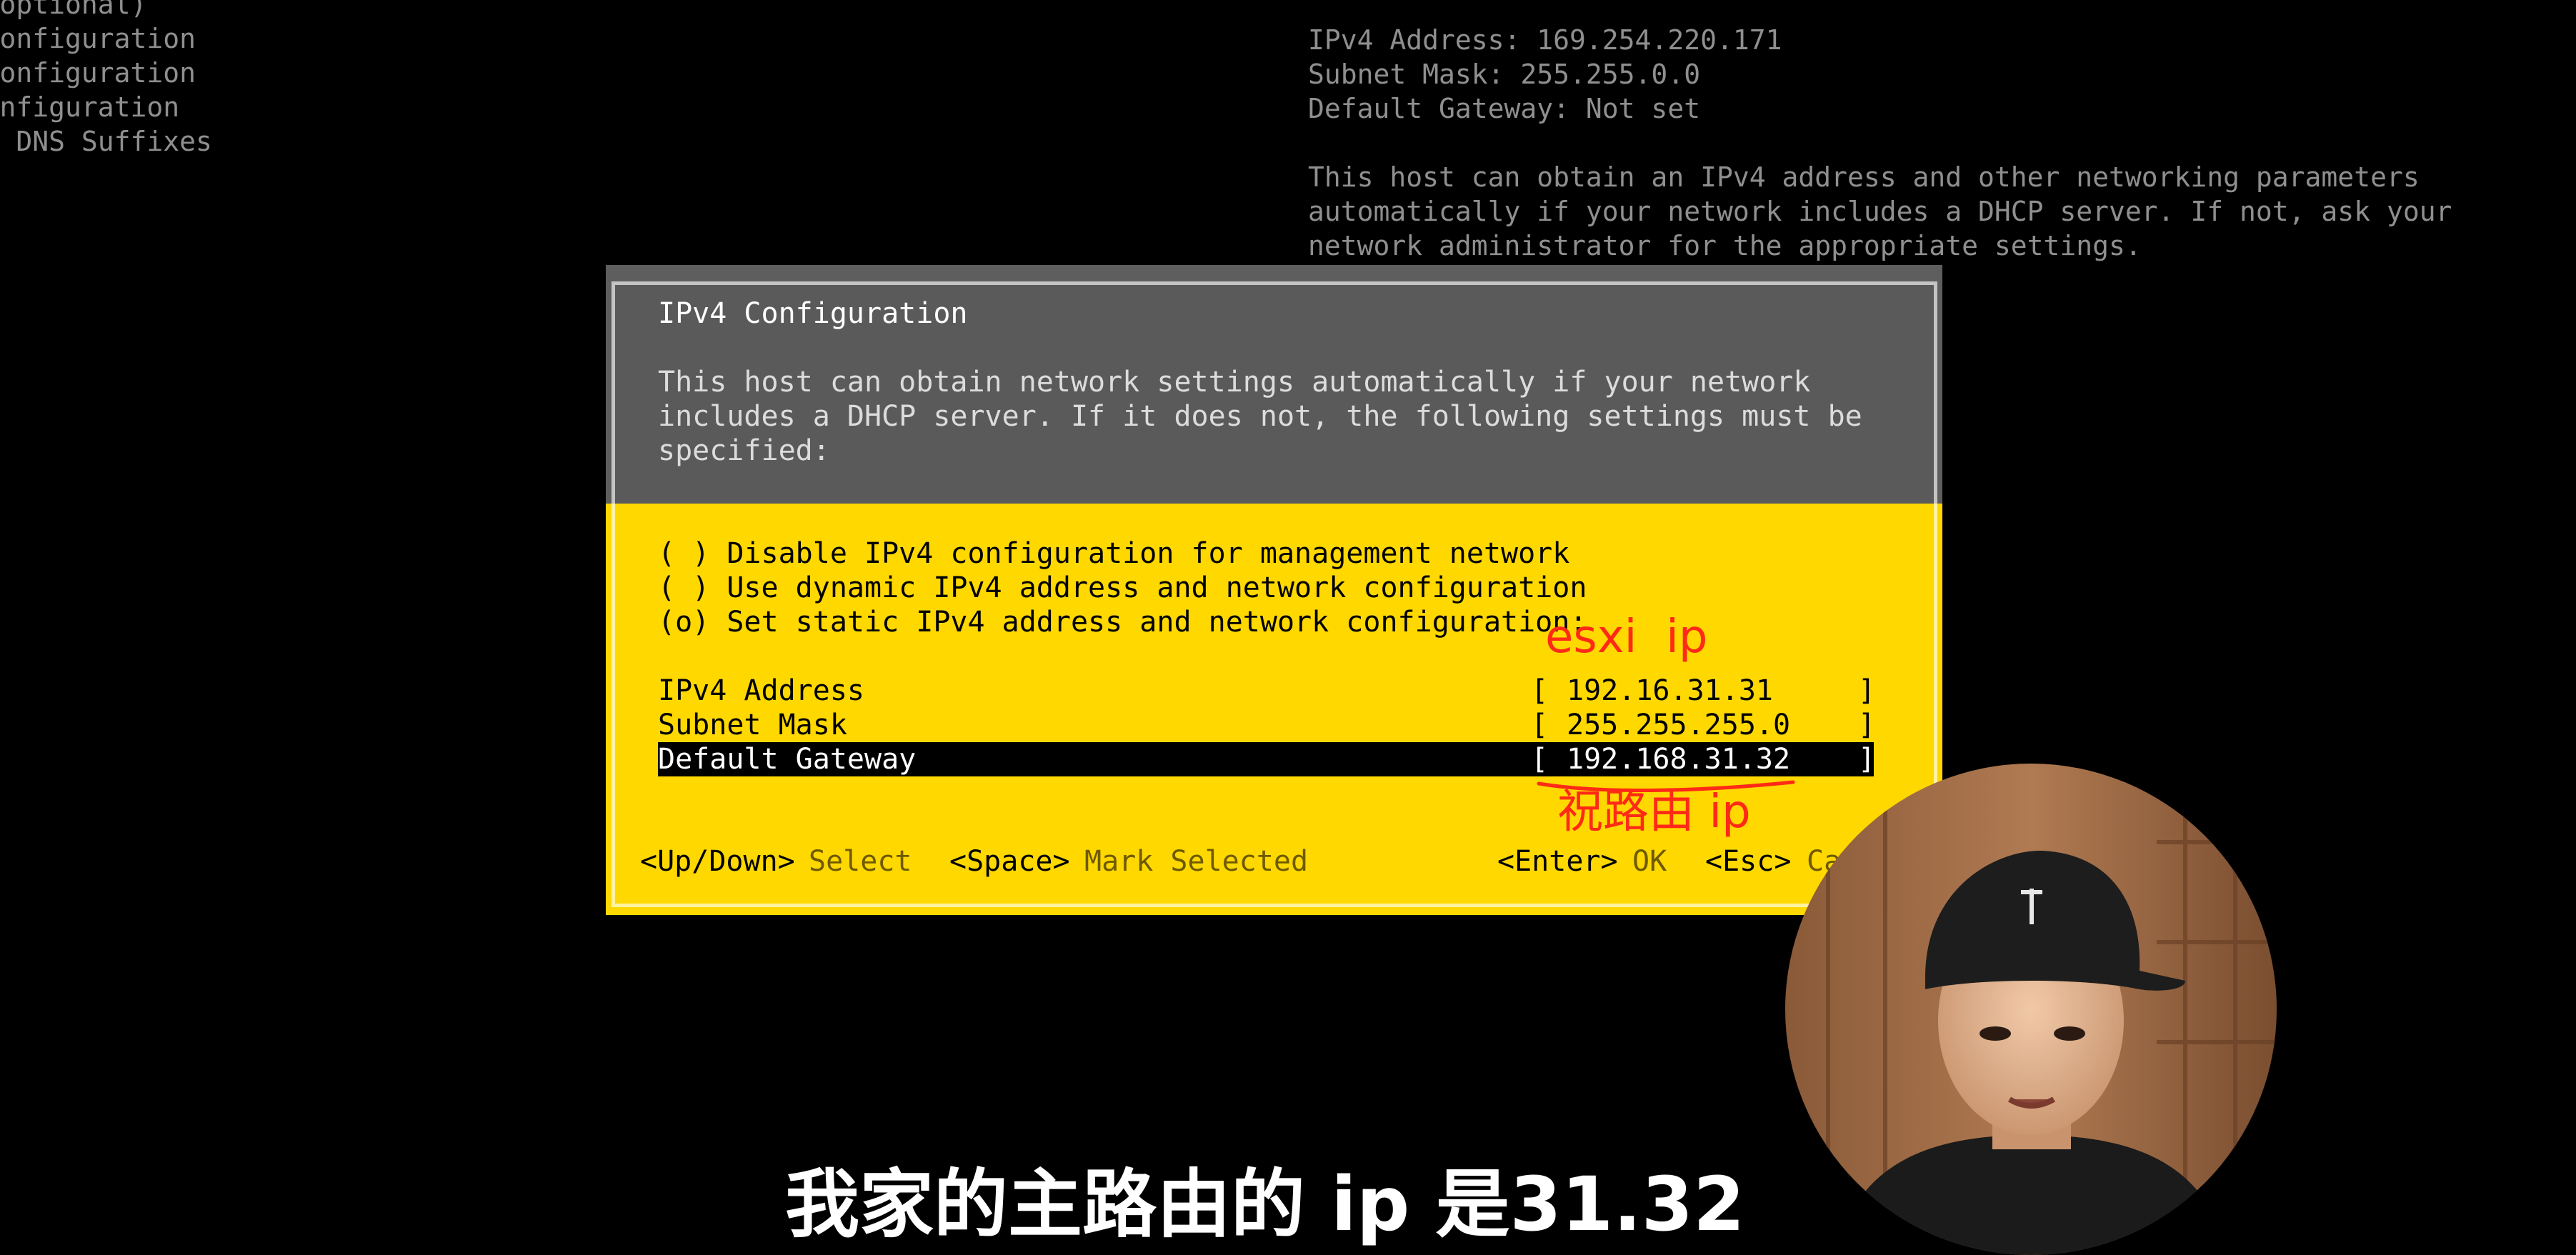 The image size is (2576, 1255). I want to click on dialog-title: IPv4 Configuration, so click(813, 313).